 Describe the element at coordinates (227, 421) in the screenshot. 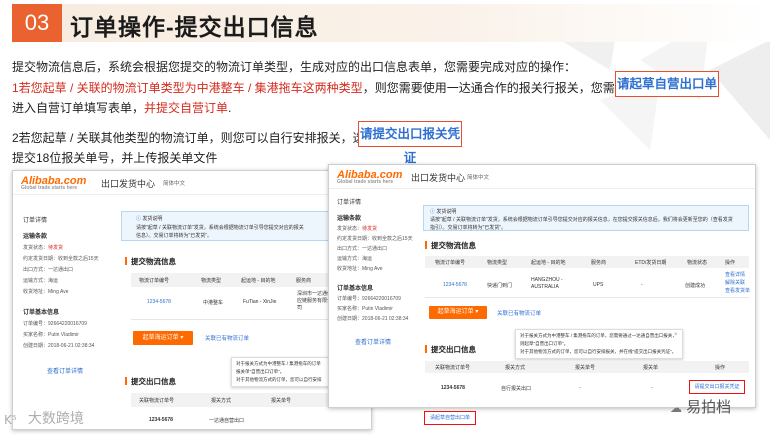

I see `export-method: 一达通自营出口` at that location.